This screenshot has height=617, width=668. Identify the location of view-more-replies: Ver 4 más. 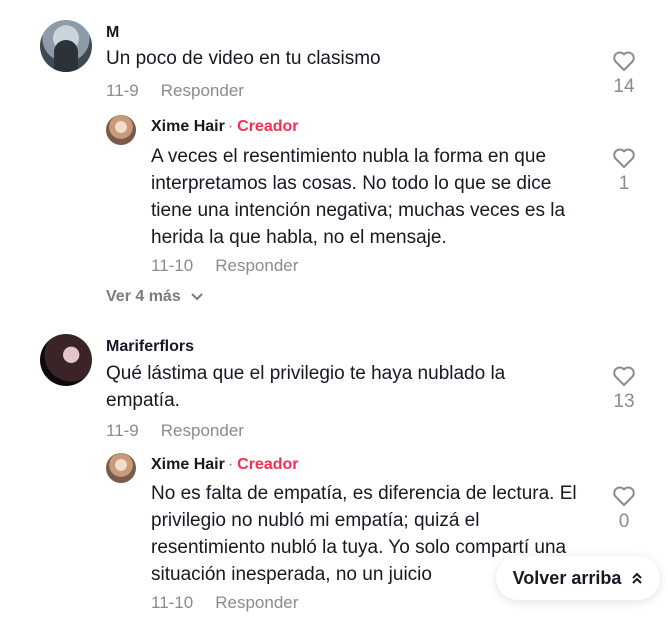
(154, 297).